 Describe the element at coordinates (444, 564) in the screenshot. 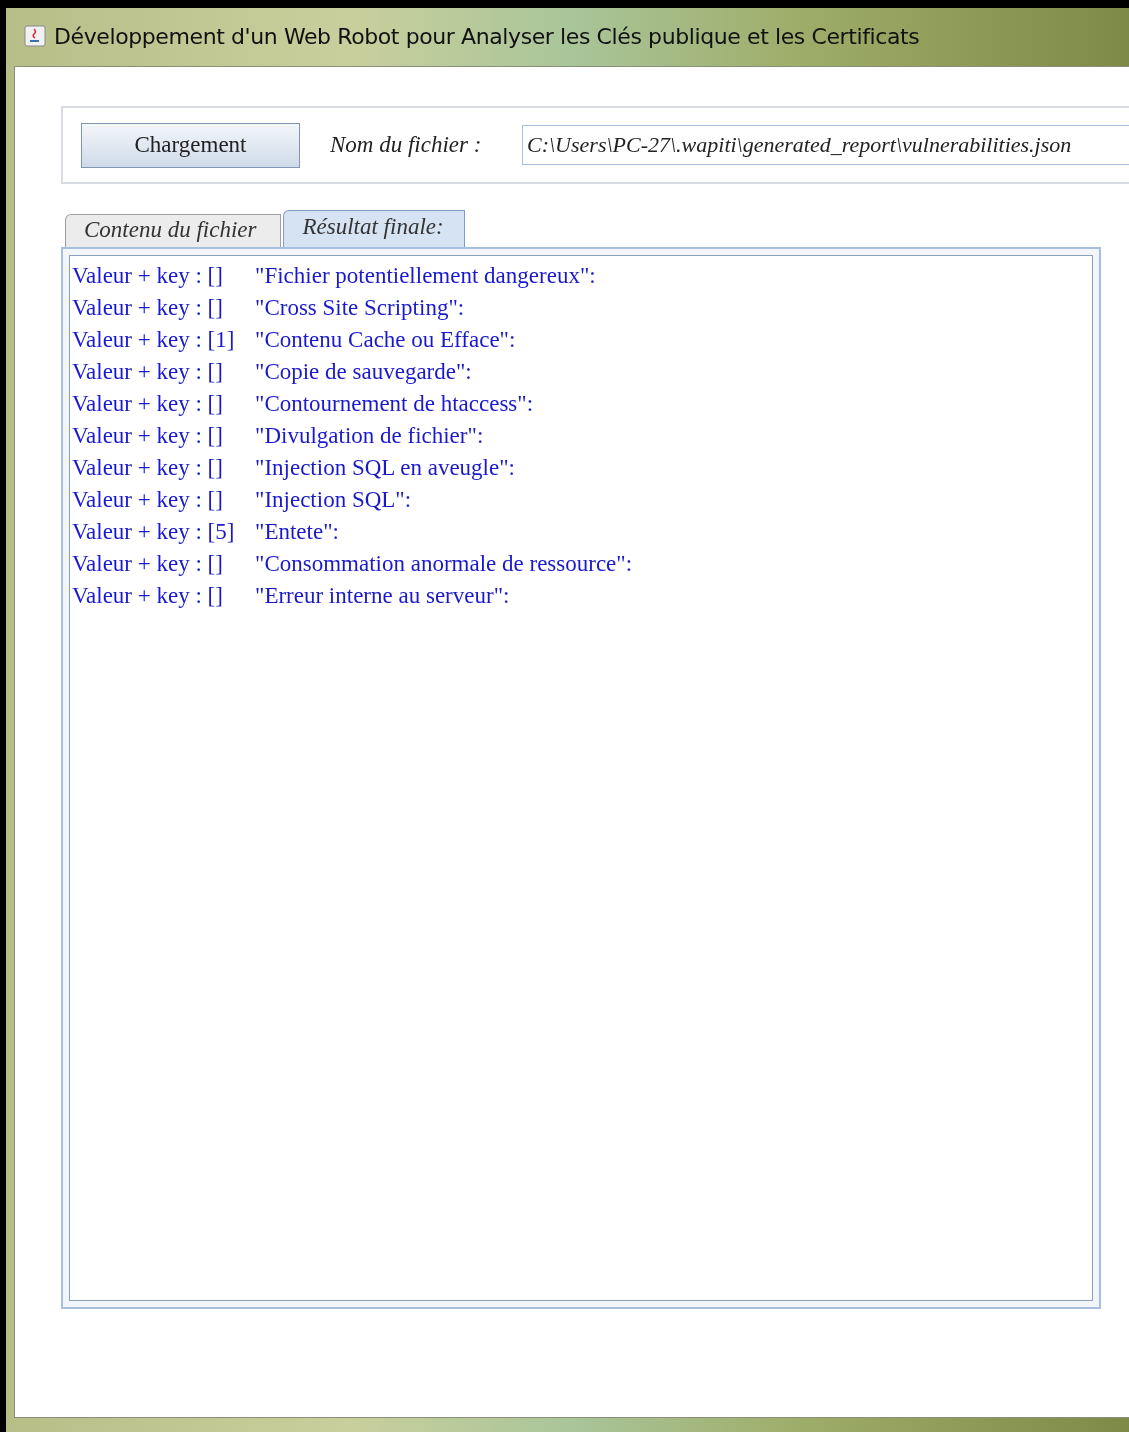

I see `line-text: "Consommation anormale de ressource":` at that location.